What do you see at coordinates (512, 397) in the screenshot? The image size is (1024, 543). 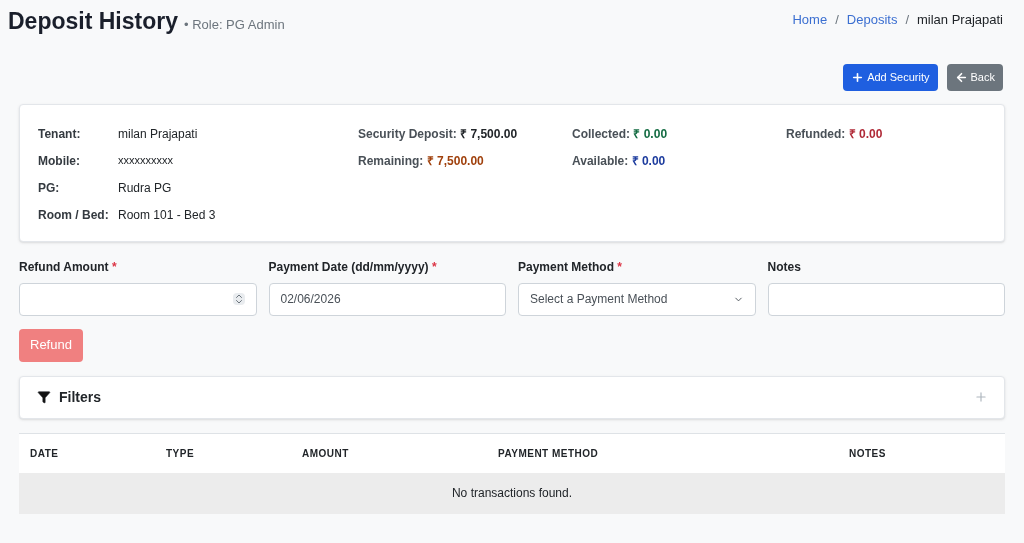 I see `filters-panel: Filters` at bounding box center [512, 397].